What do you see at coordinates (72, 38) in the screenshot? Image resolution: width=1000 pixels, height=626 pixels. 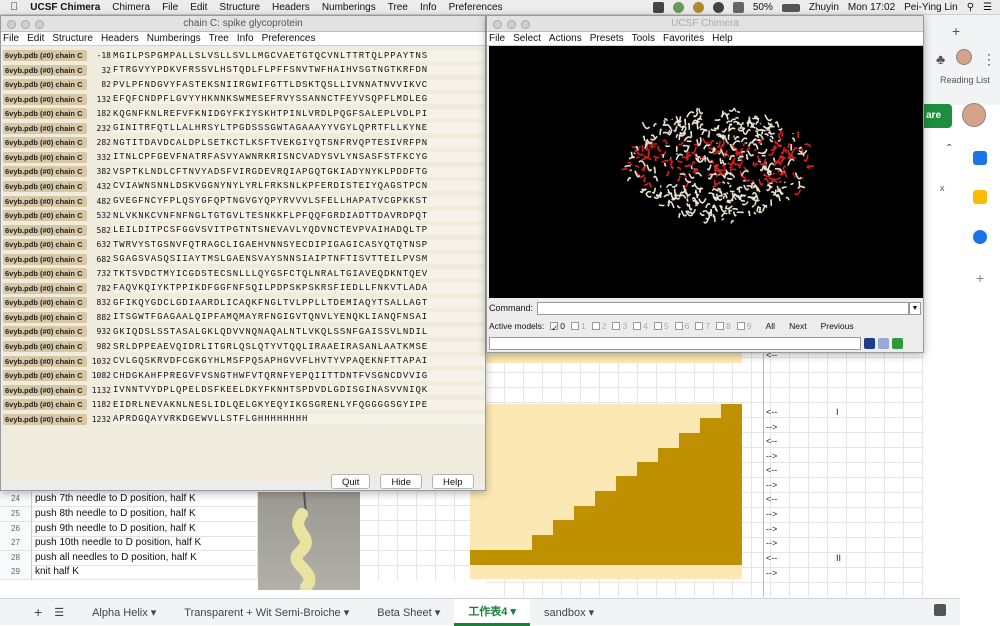 I see `seq-menu-structure: Structure` at bounding box center [72, 38].